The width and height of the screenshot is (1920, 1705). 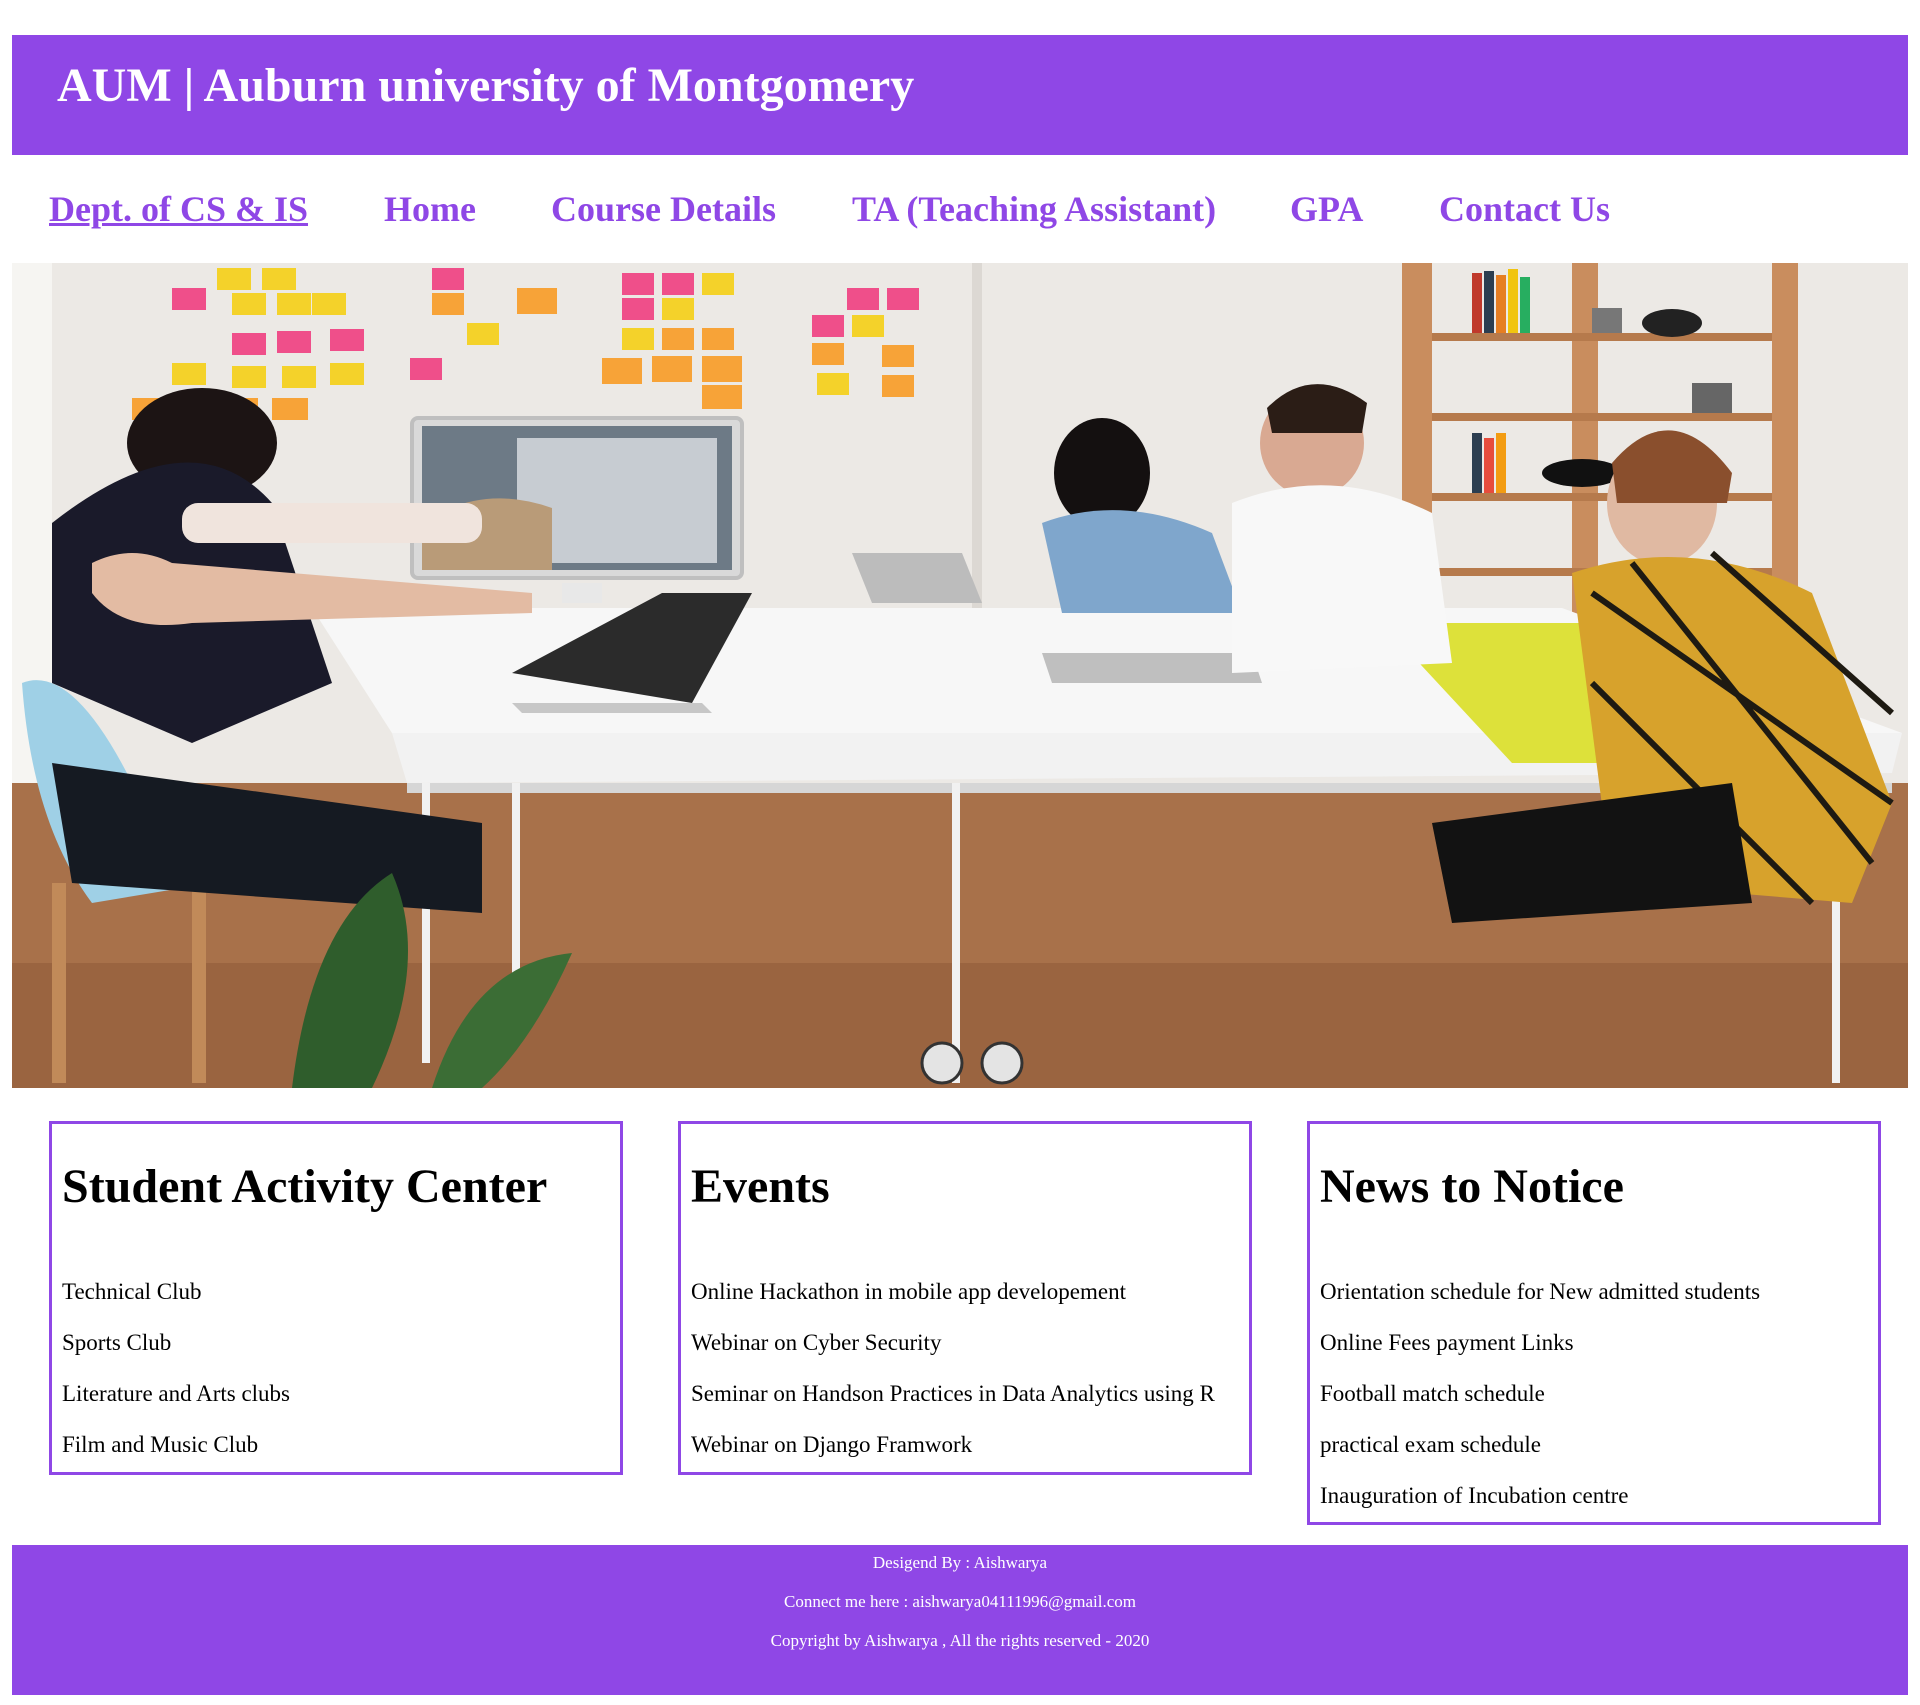 What do you see at coordinates (1432, 1393) in the screenshot?
I see `list-item: Football match schedule` at bounding box center [1432, 1393].